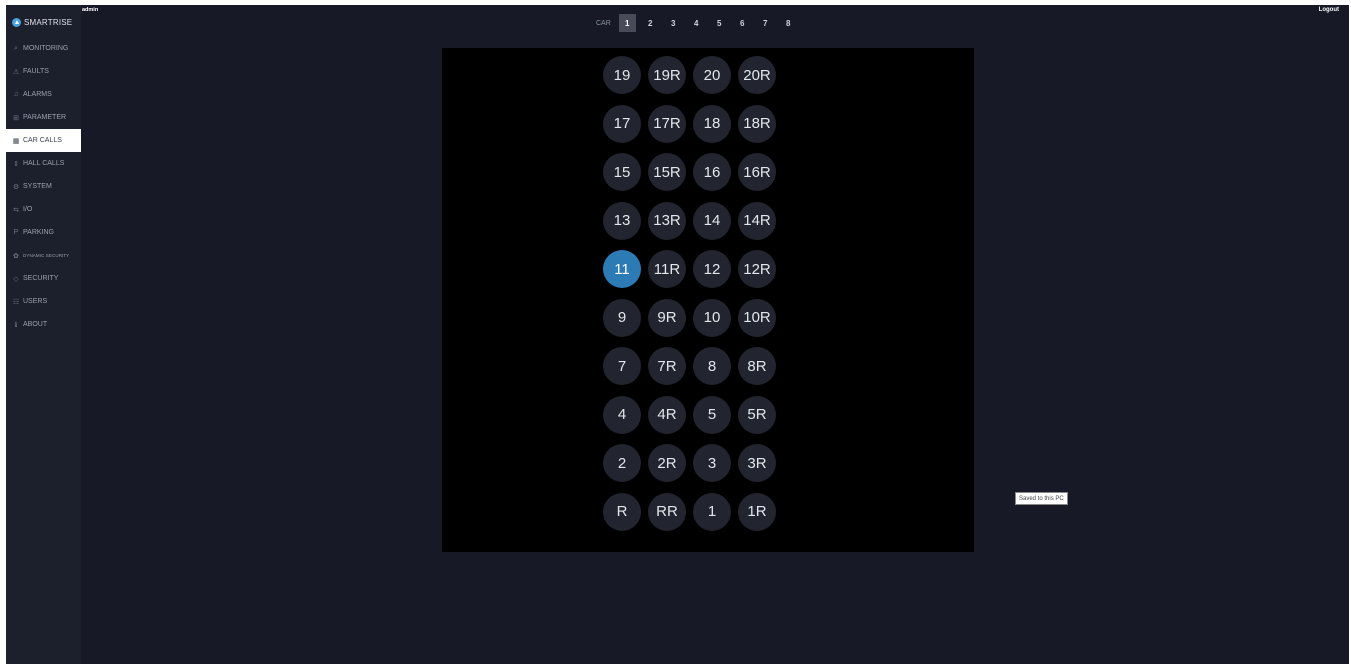  Describe the element at coordinates (667, 269) in the screenshot. I see `floor-button-11r: 11R` at that location.